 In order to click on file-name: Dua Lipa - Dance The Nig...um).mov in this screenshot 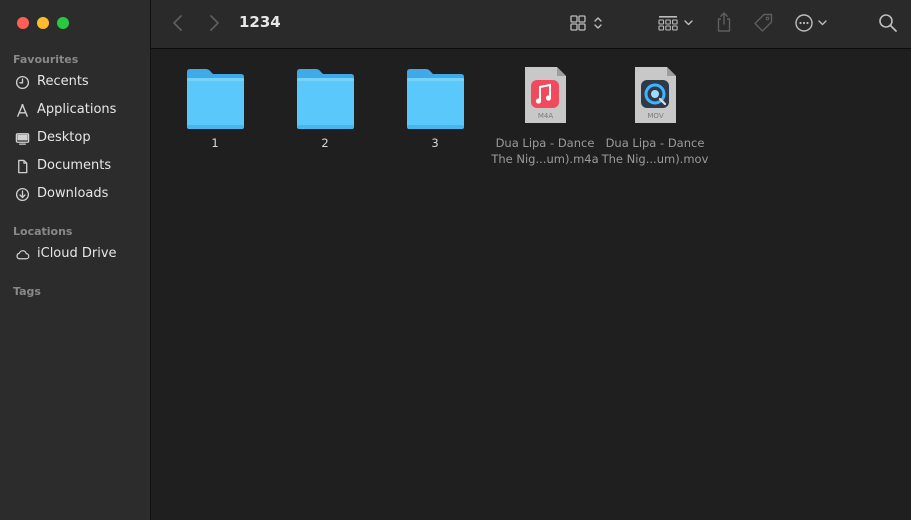, I will do `click(655, 151)`.